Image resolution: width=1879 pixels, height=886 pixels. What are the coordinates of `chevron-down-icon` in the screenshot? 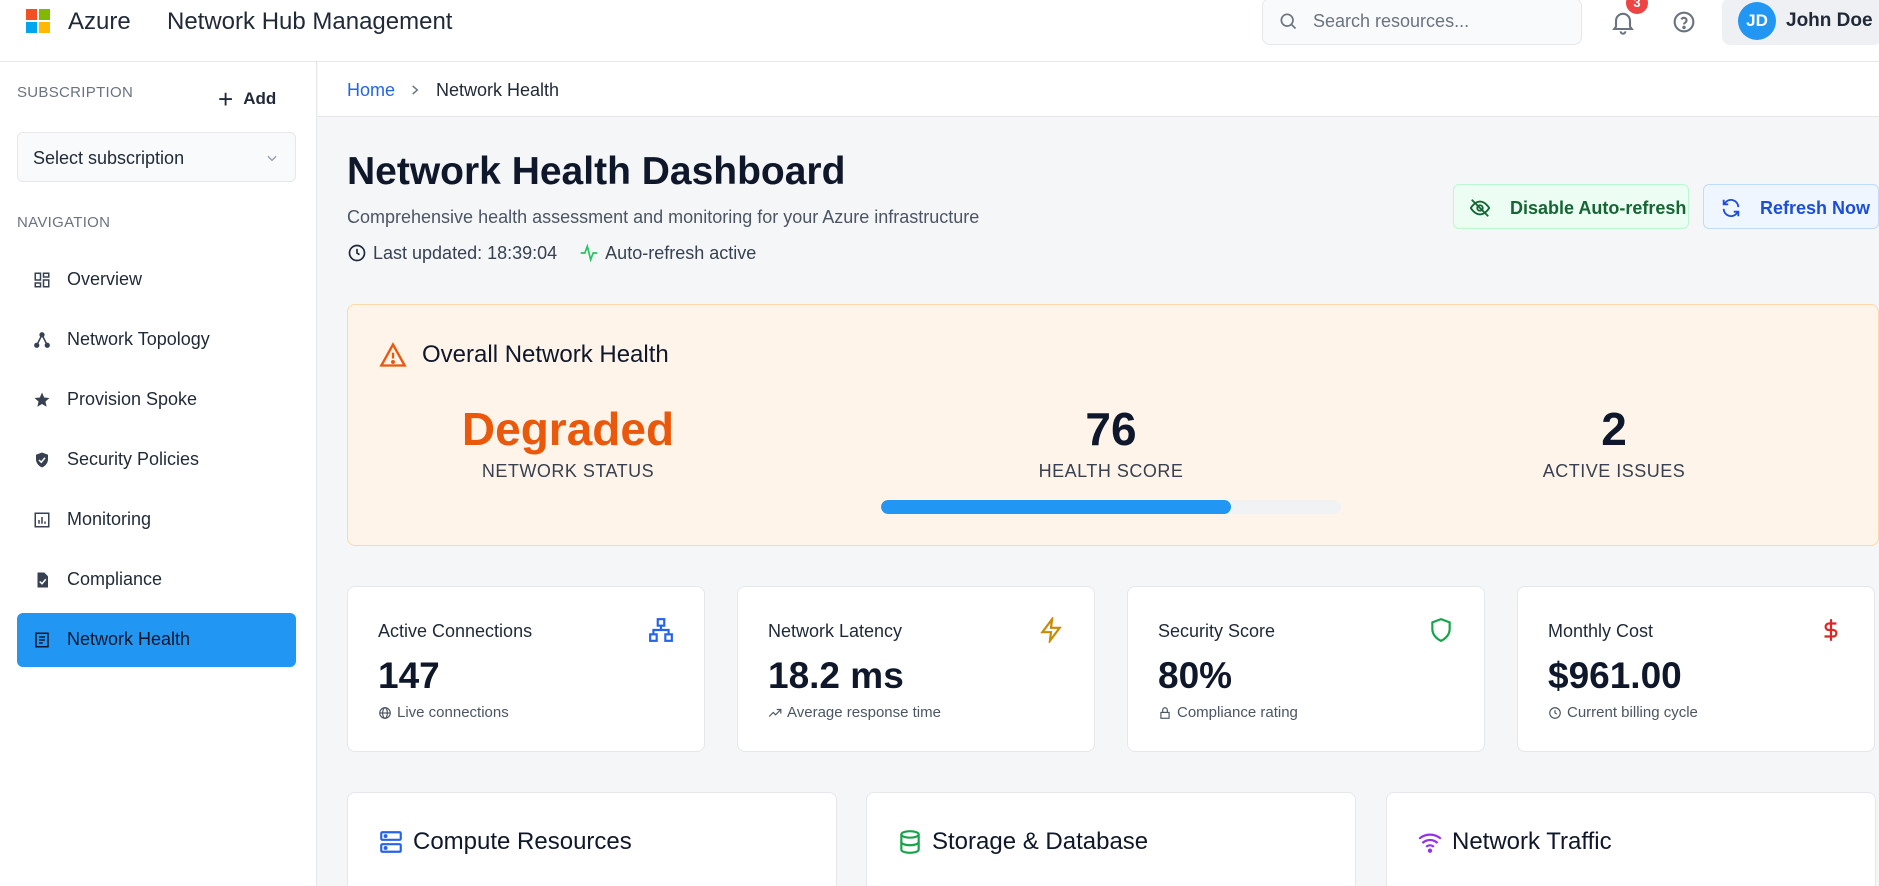 It's located at (272, 158).